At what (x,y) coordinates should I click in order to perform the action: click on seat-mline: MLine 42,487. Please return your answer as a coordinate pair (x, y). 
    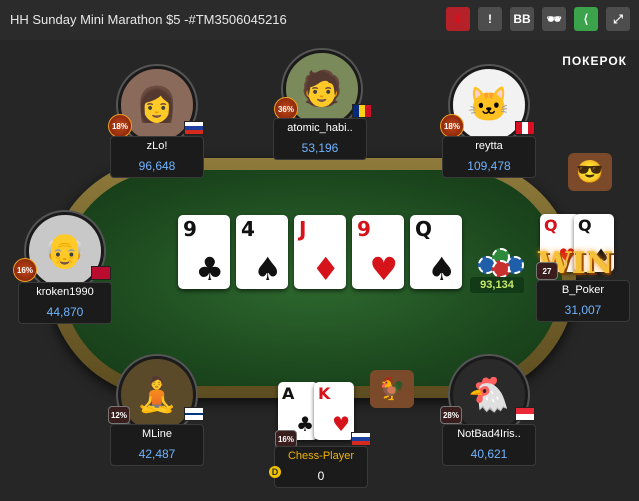
    Looking at the image, I should click on (157, 445).